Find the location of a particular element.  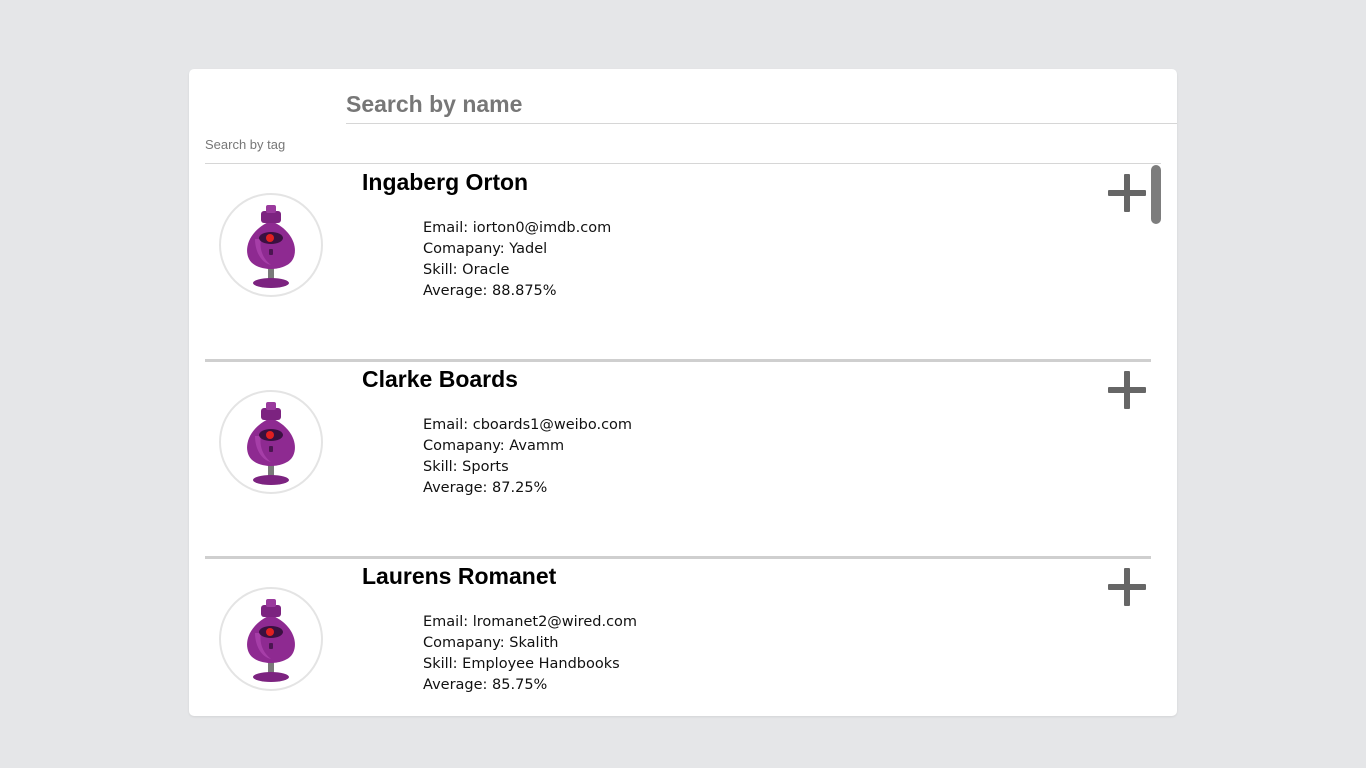

student-name: Clarke Boards is located at coordinates (440, 379).